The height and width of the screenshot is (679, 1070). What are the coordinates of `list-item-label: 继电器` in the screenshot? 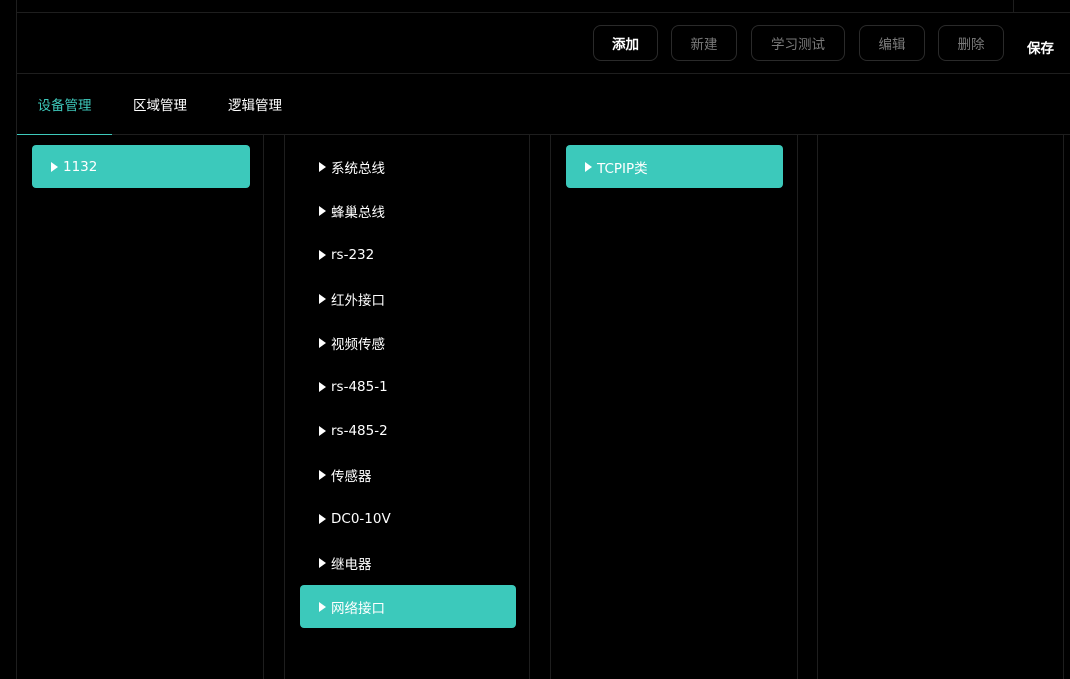 It's located at (351, 564).